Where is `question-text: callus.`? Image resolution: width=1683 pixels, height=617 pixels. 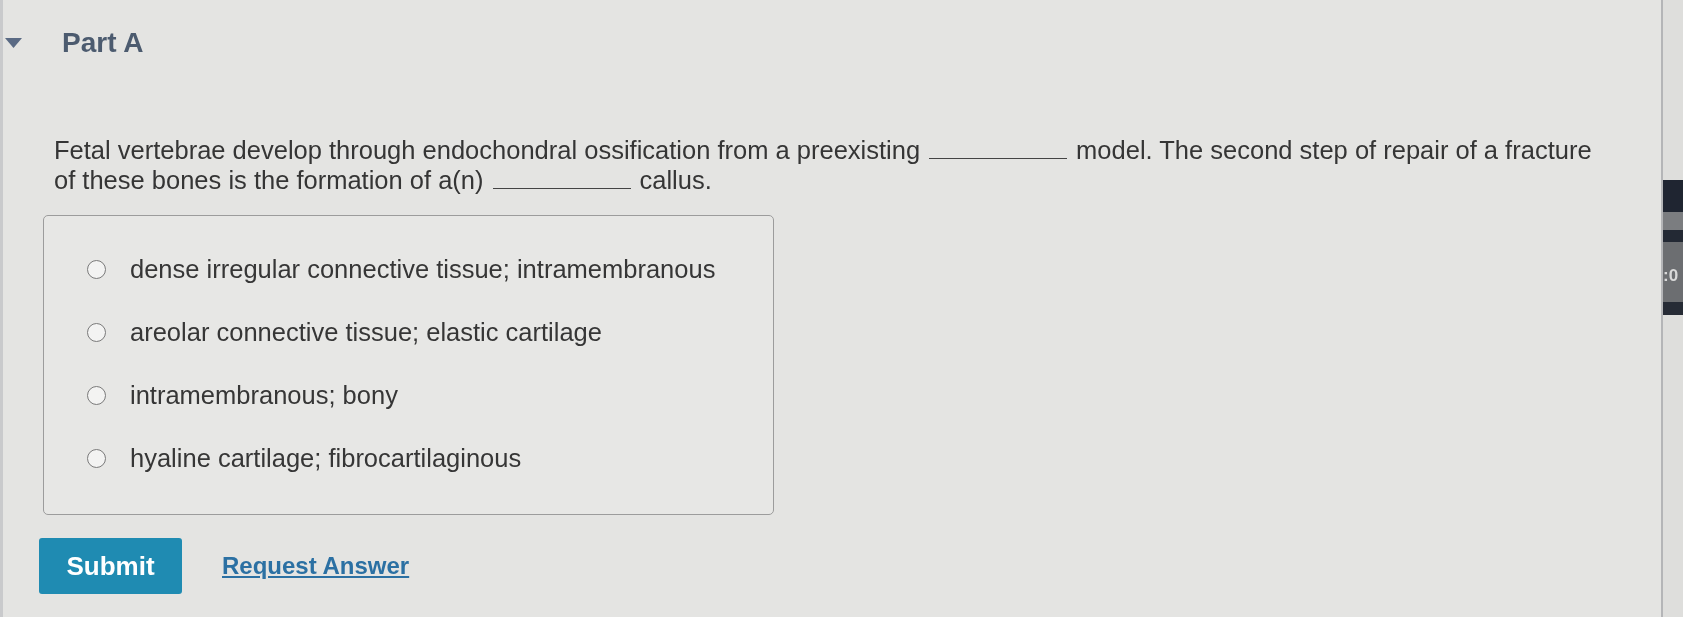
question-text: callus. is located at coordinates (675, 180).